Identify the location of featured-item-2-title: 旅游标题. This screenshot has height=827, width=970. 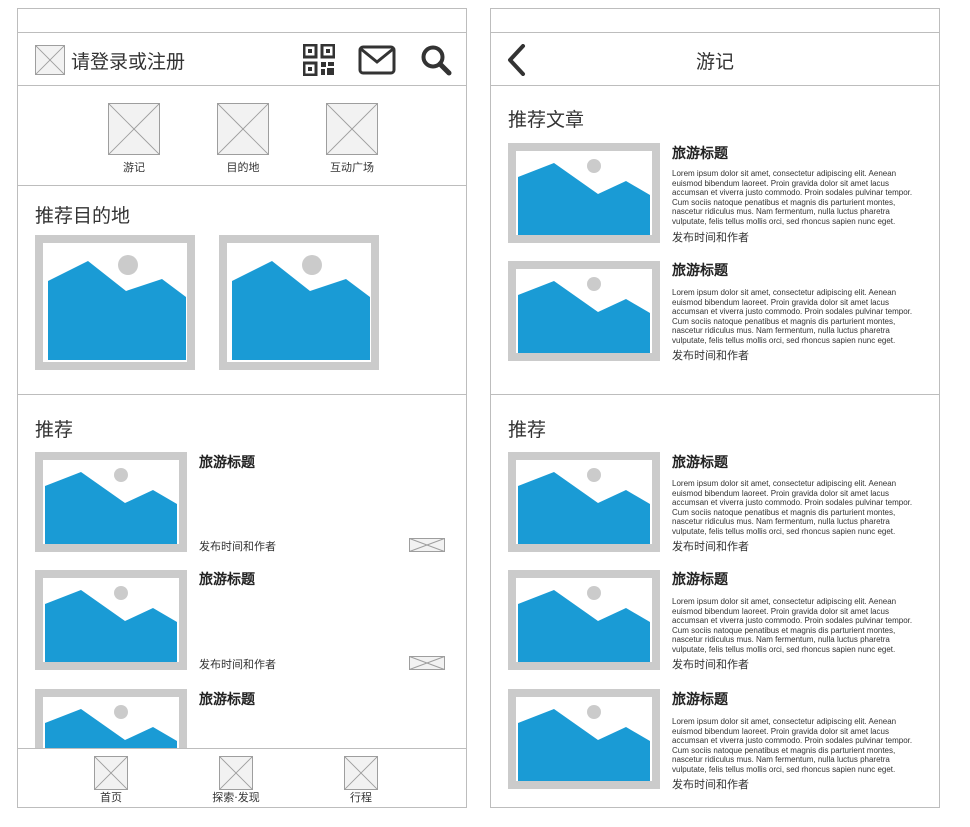
(700, 270).